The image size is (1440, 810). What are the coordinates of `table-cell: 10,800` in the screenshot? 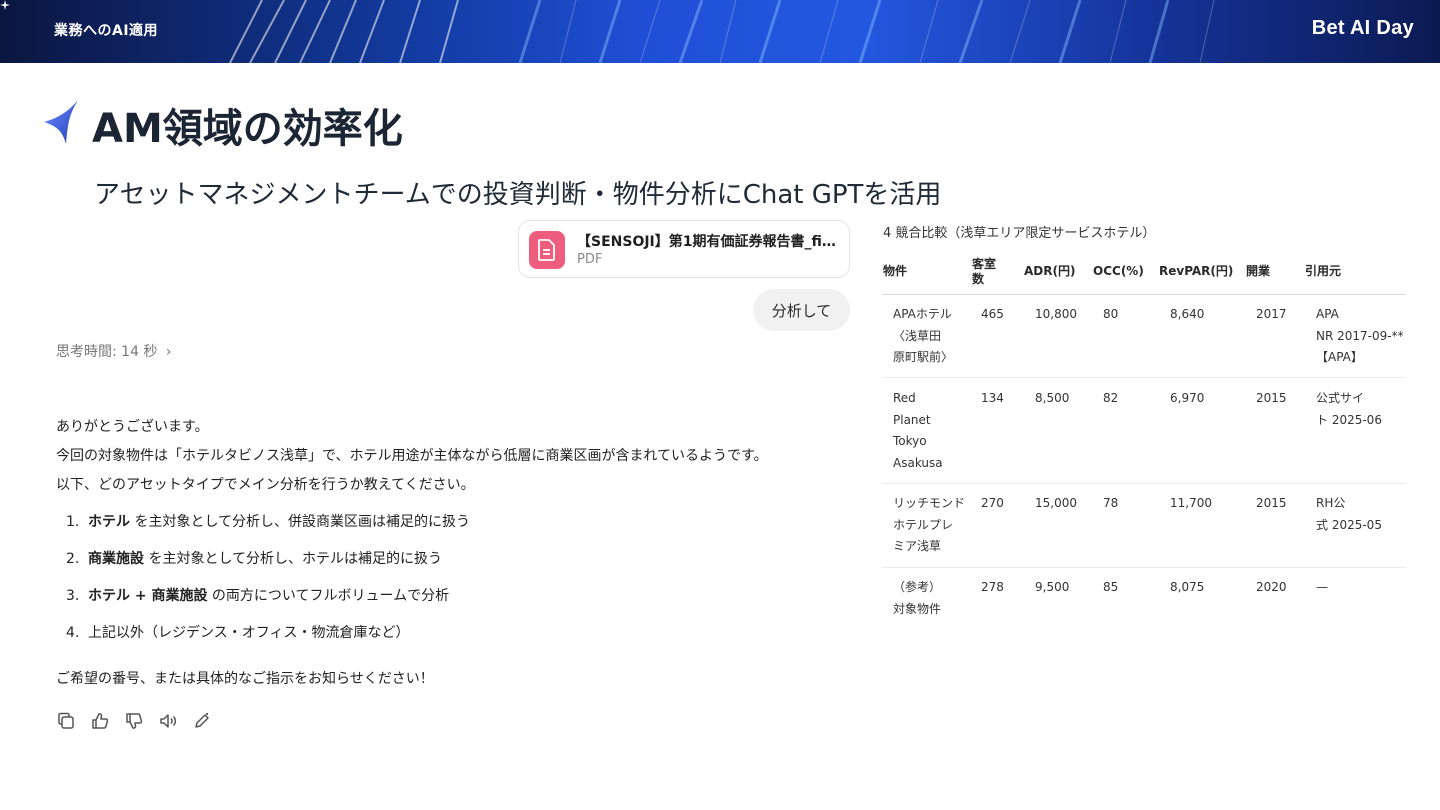 It's located at (1056, 314).